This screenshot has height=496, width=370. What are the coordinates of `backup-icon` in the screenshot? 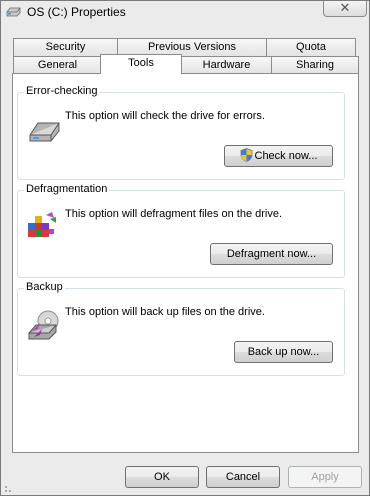 It's located at (43, 325).